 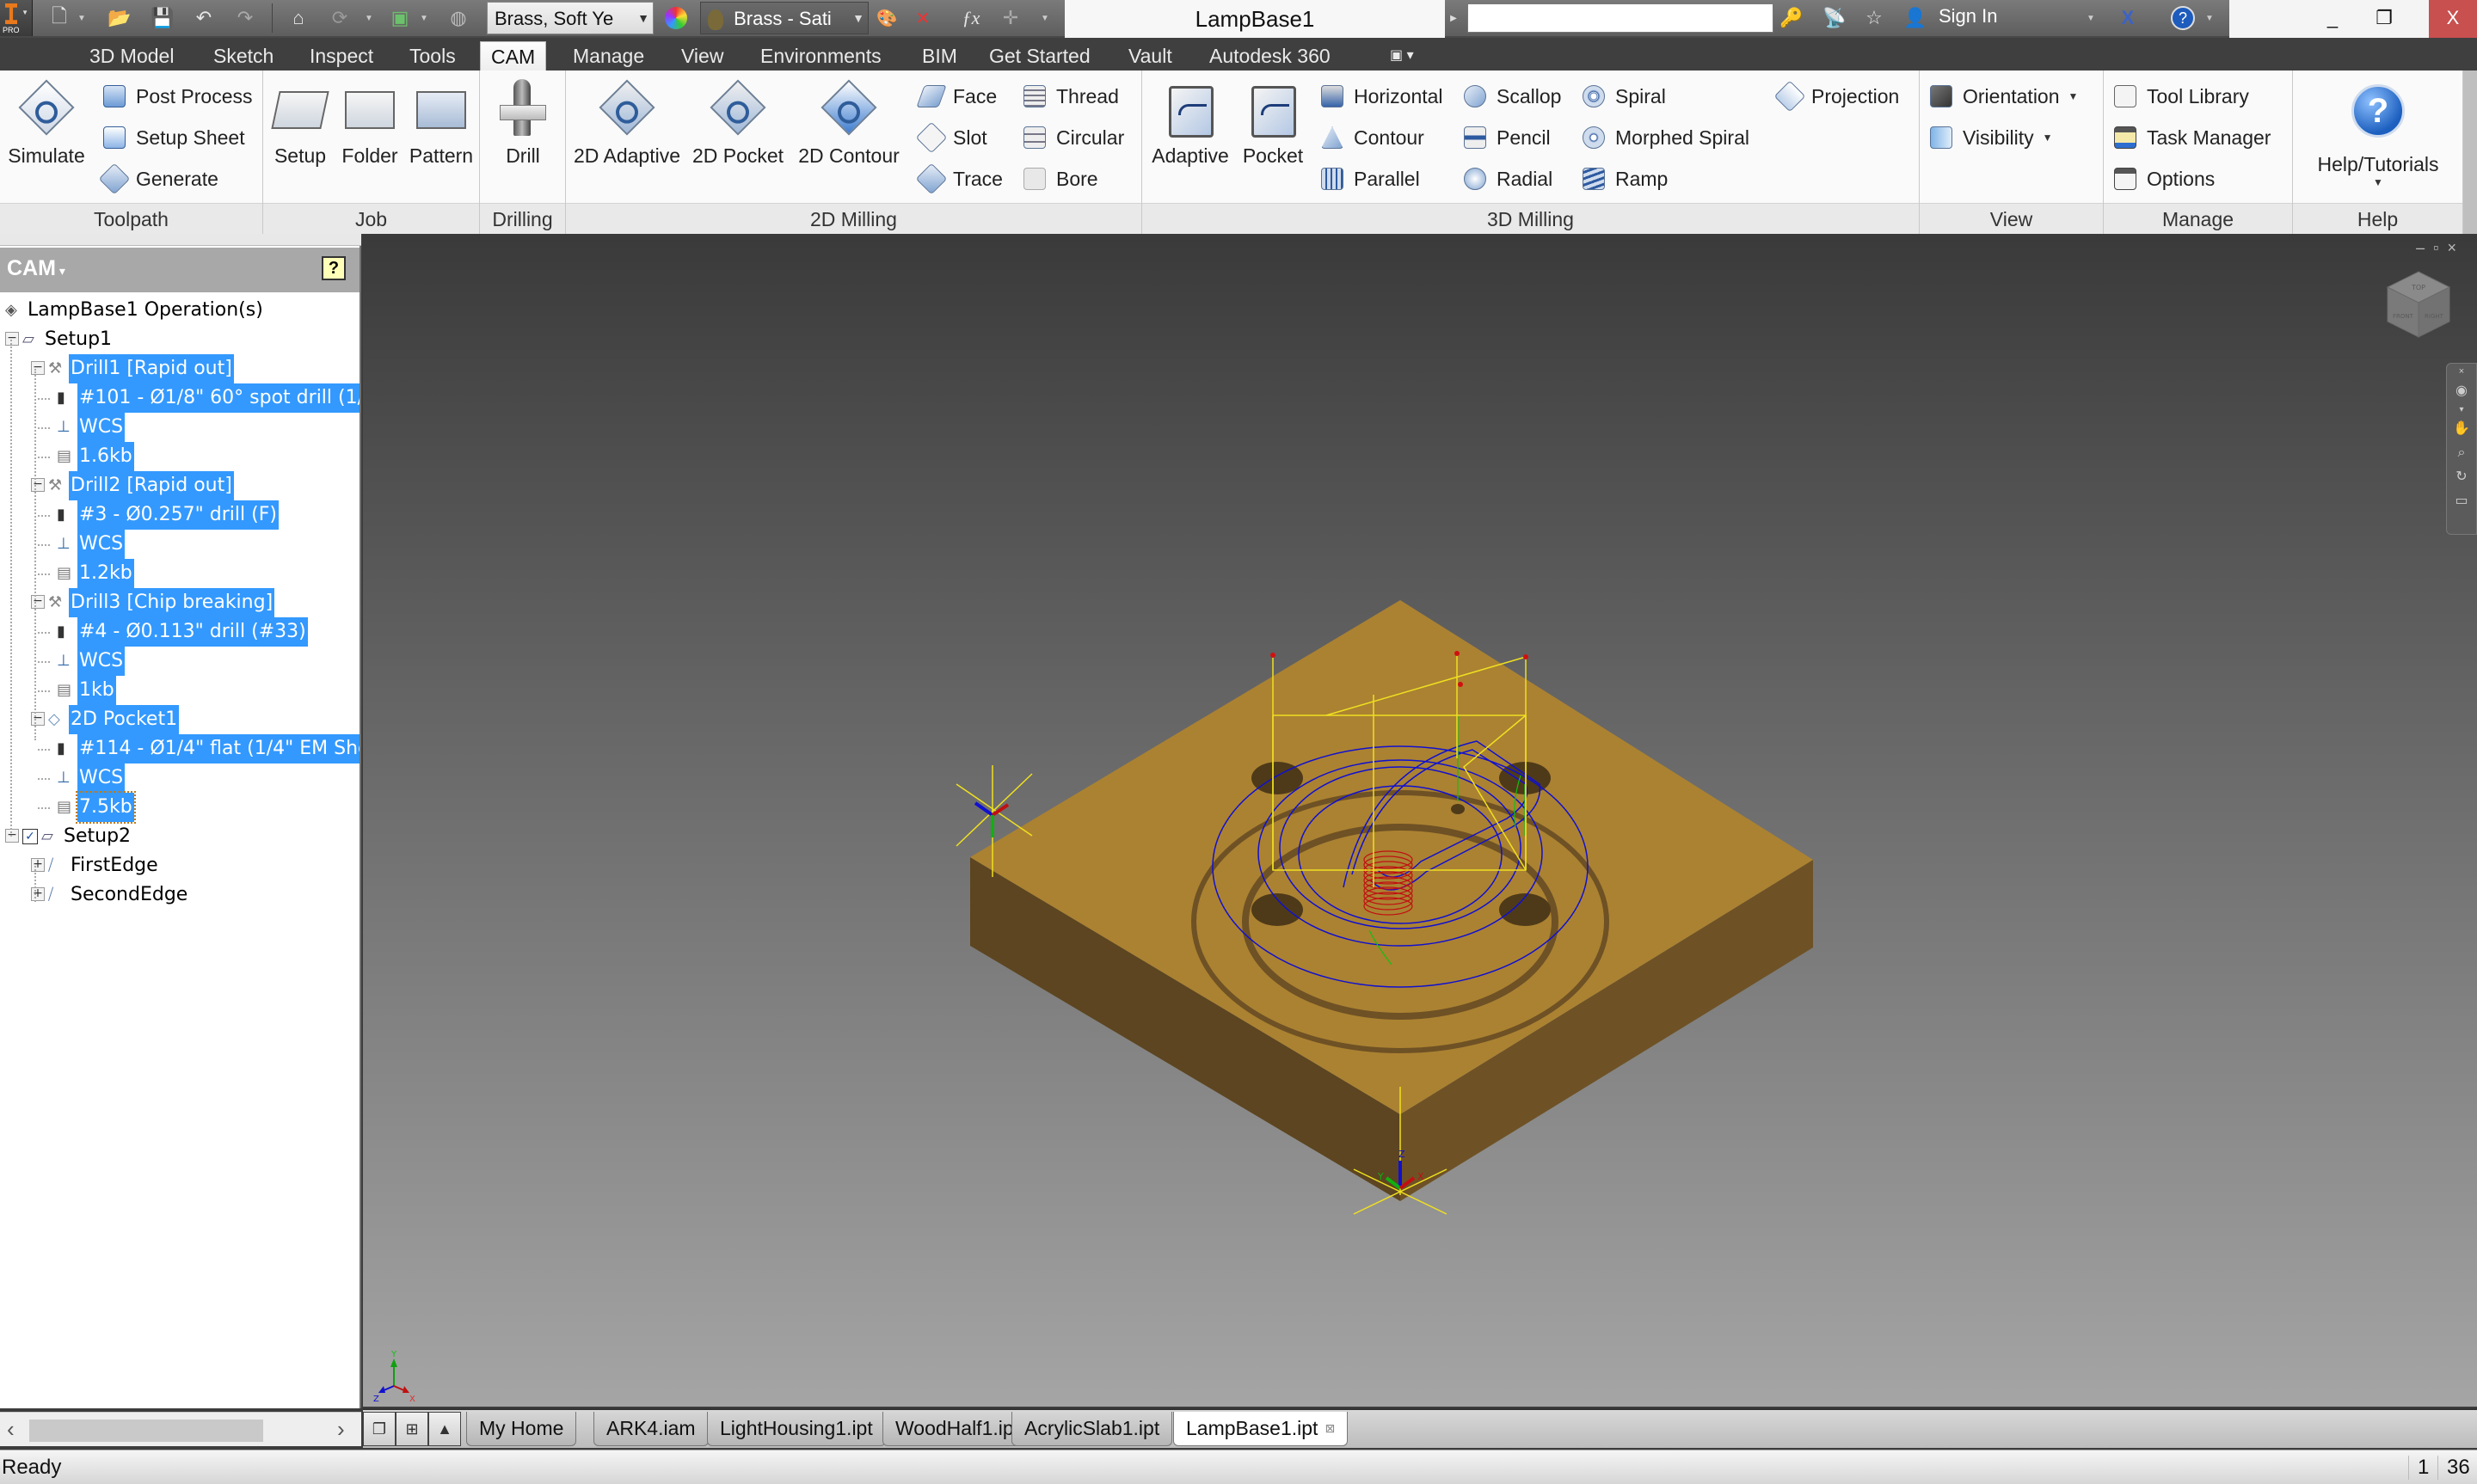 I want to click on appearance-combo: Brass - Sati ▼, so click(x=785, y=18).